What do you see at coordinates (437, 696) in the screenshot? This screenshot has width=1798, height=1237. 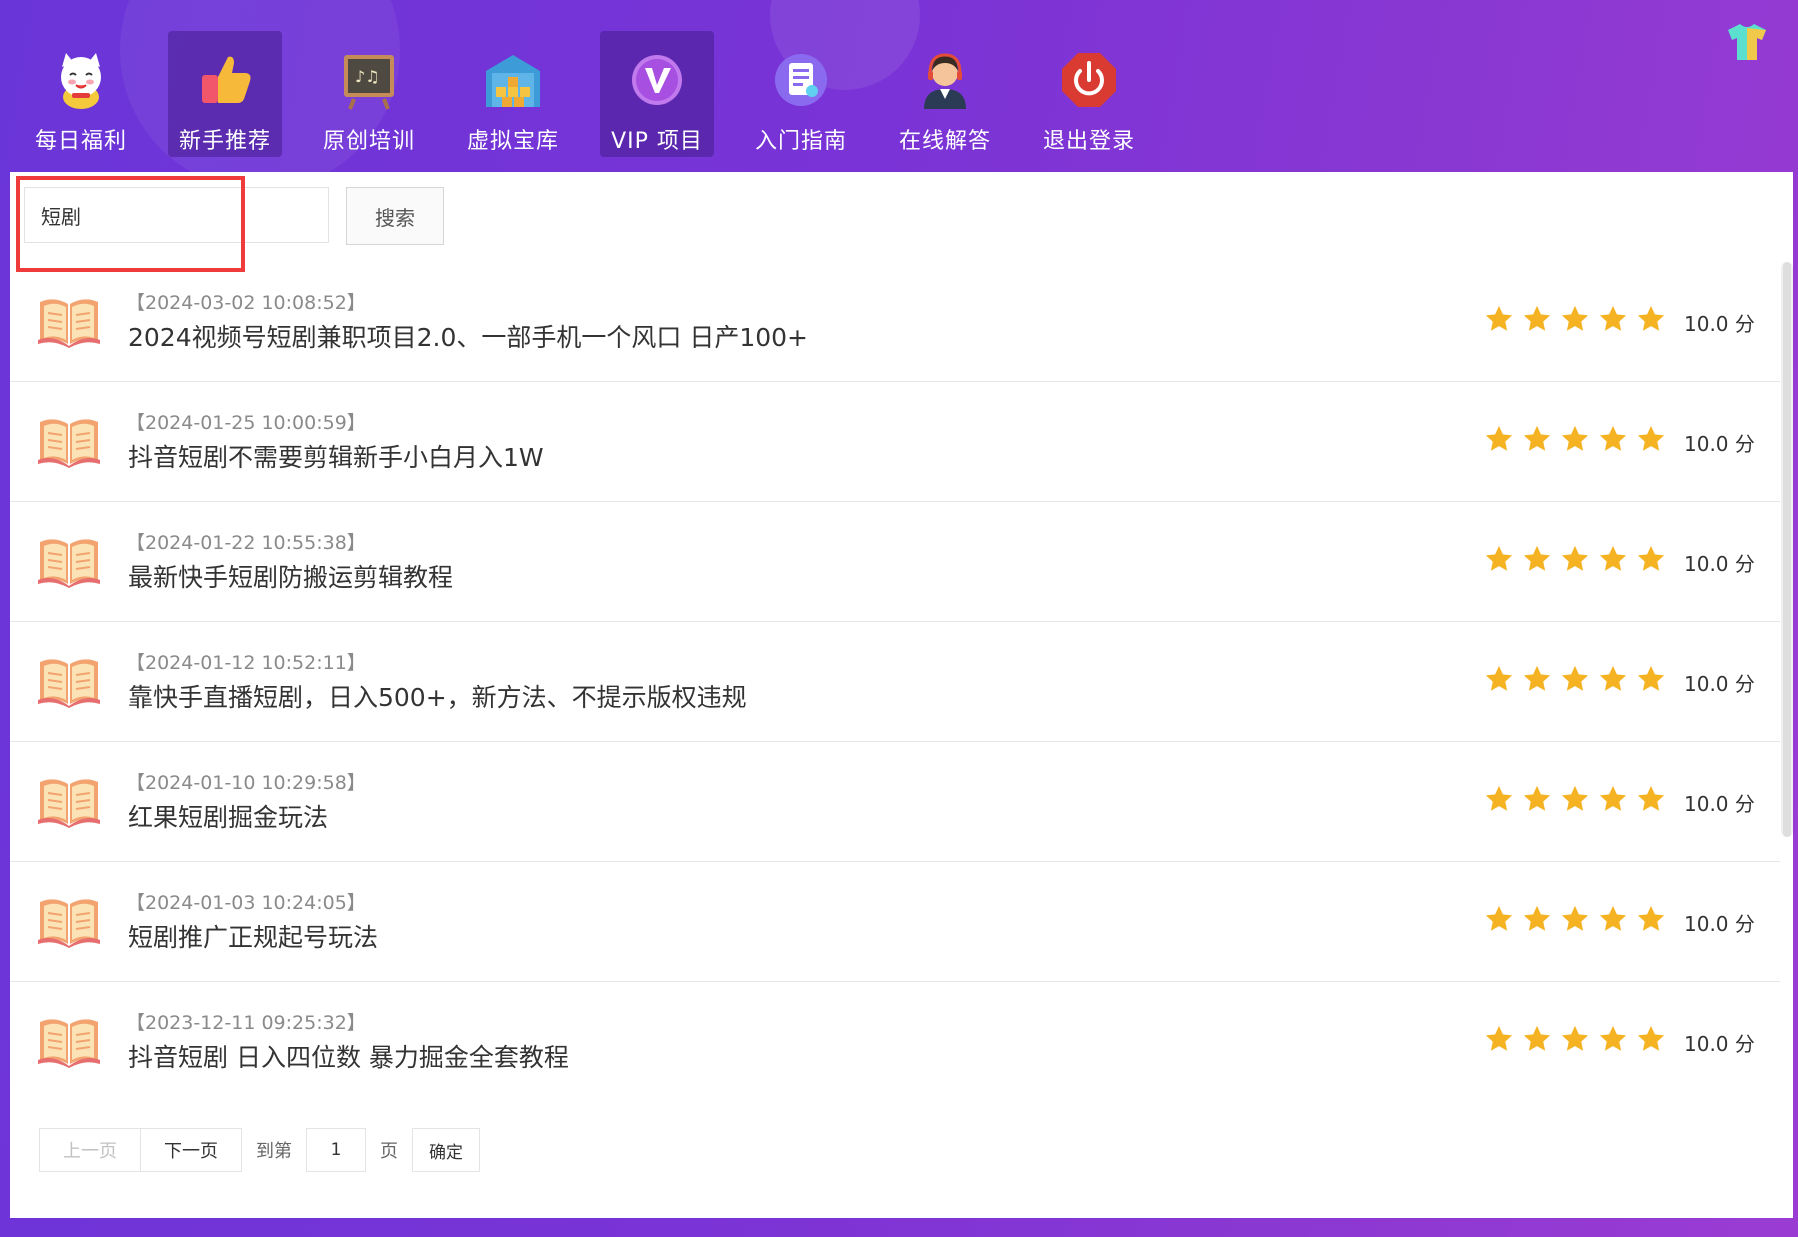 I see `item-title: 靠快手直播短剧，日入500+，新方法、不提示版权违规` at bounding box center [437, 696].